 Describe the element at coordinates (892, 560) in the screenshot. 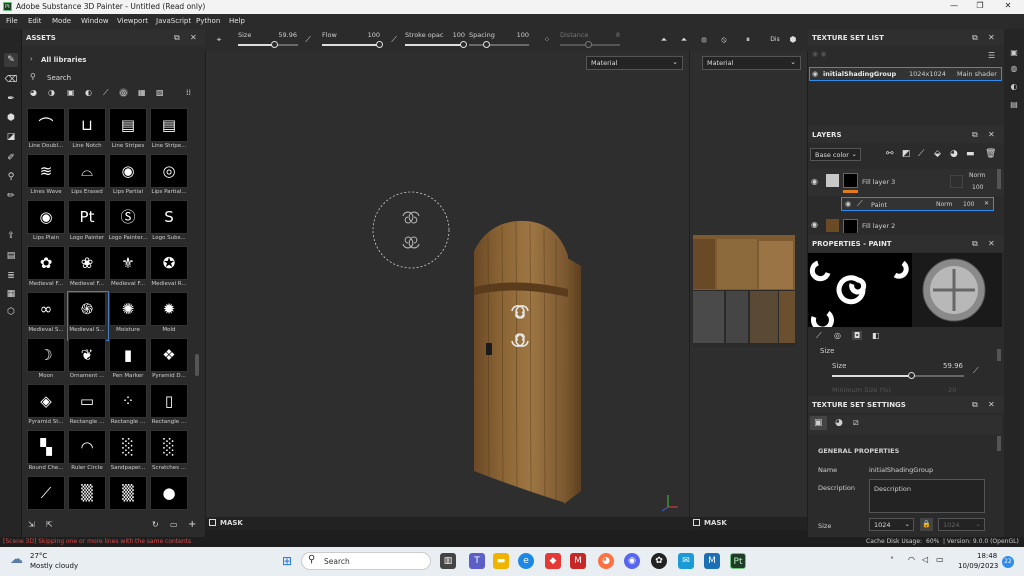

I see `tray-chevron-icon: ˄` at that location.